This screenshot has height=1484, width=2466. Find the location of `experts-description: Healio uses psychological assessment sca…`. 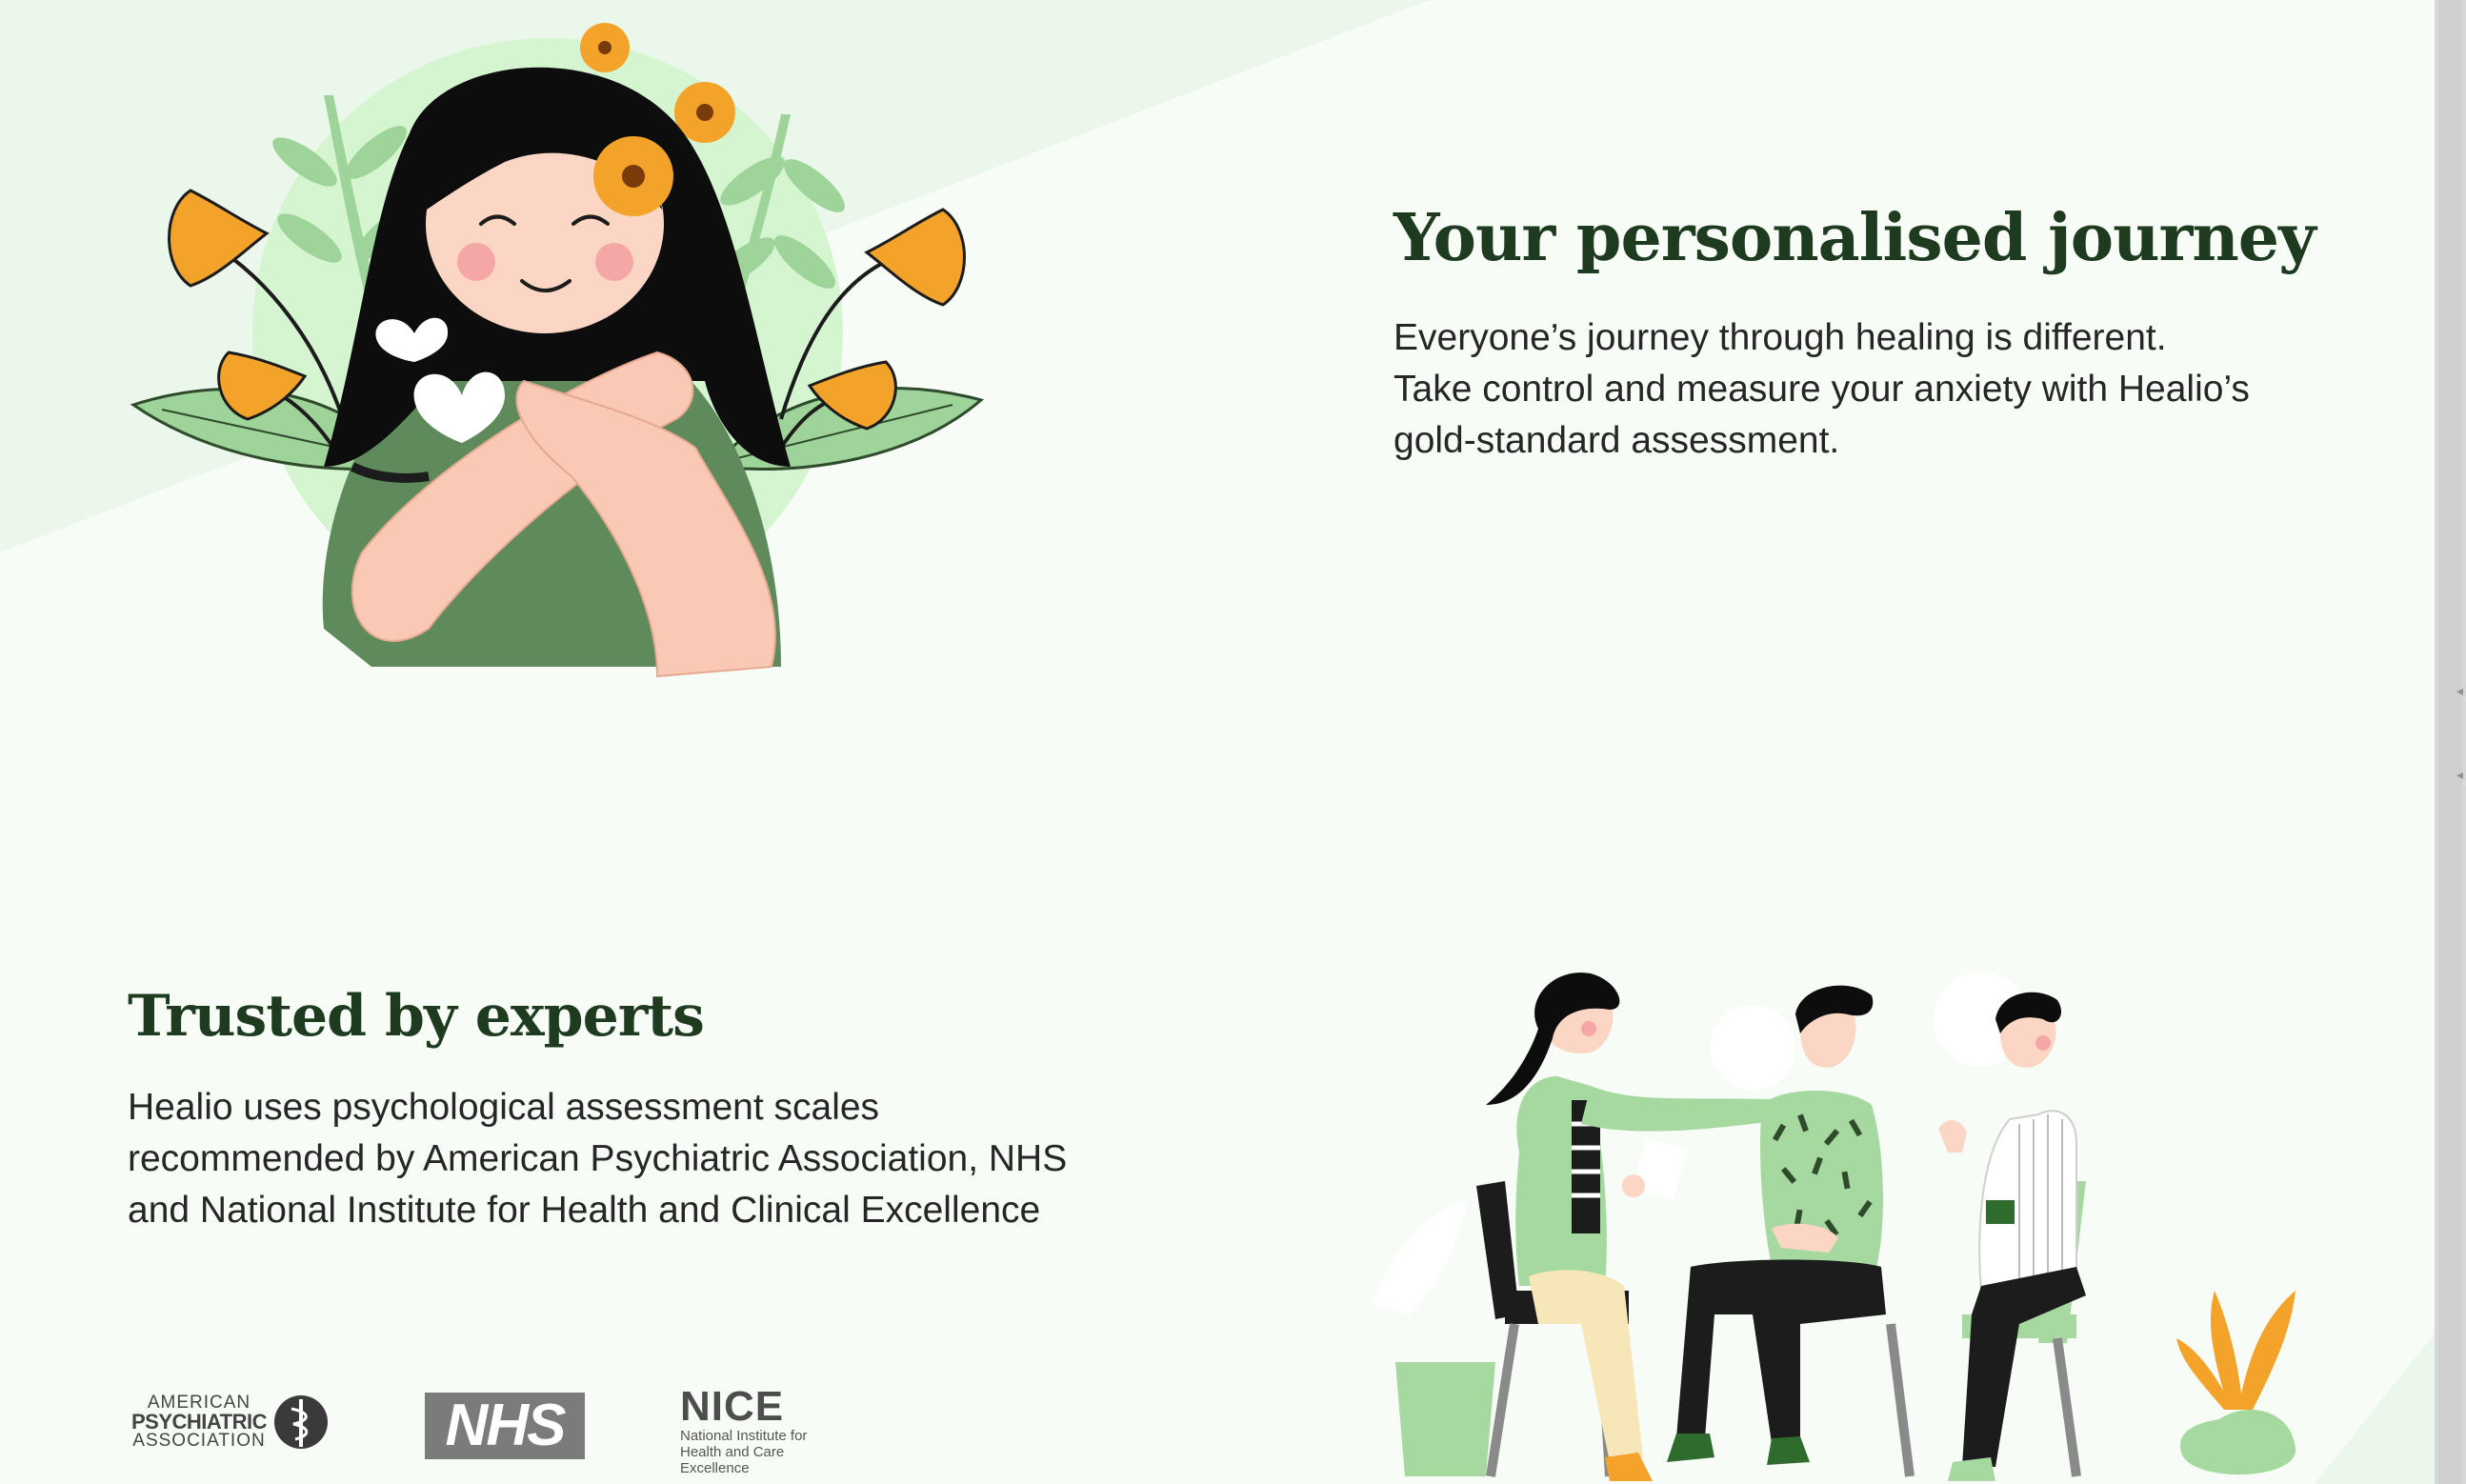

experts-description: Healio uses psychological assessment sca… is located at coordinates (651, 1159).